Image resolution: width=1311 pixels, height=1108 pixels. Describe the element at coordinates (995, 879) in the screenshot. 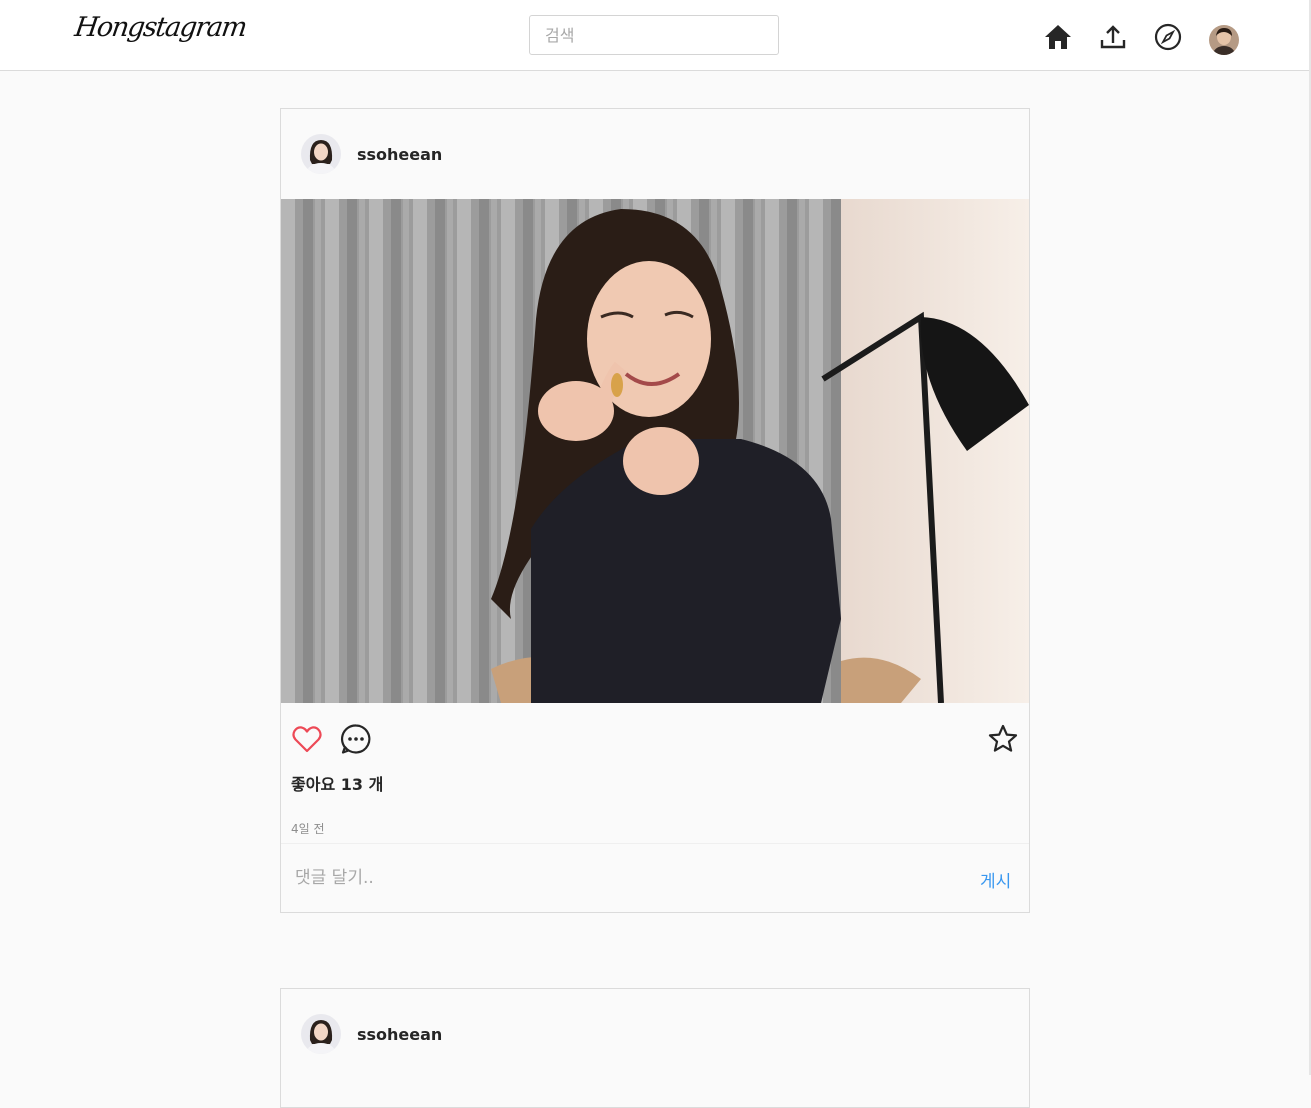

I see `post-comment-button: 게시` at that location.